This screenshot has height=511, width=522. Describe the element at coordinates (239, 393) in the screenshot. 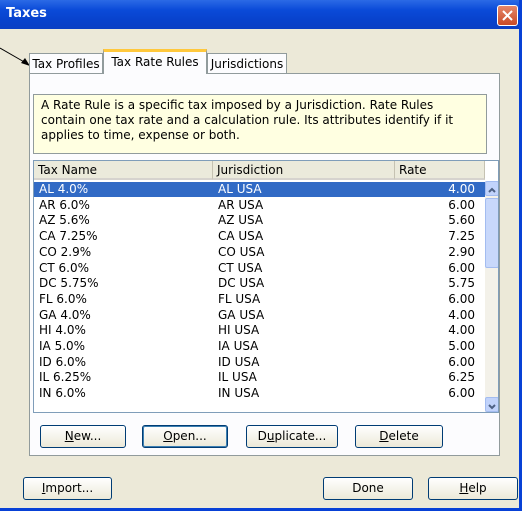

I see `jurisdiction-cell: IN USA` at that location.